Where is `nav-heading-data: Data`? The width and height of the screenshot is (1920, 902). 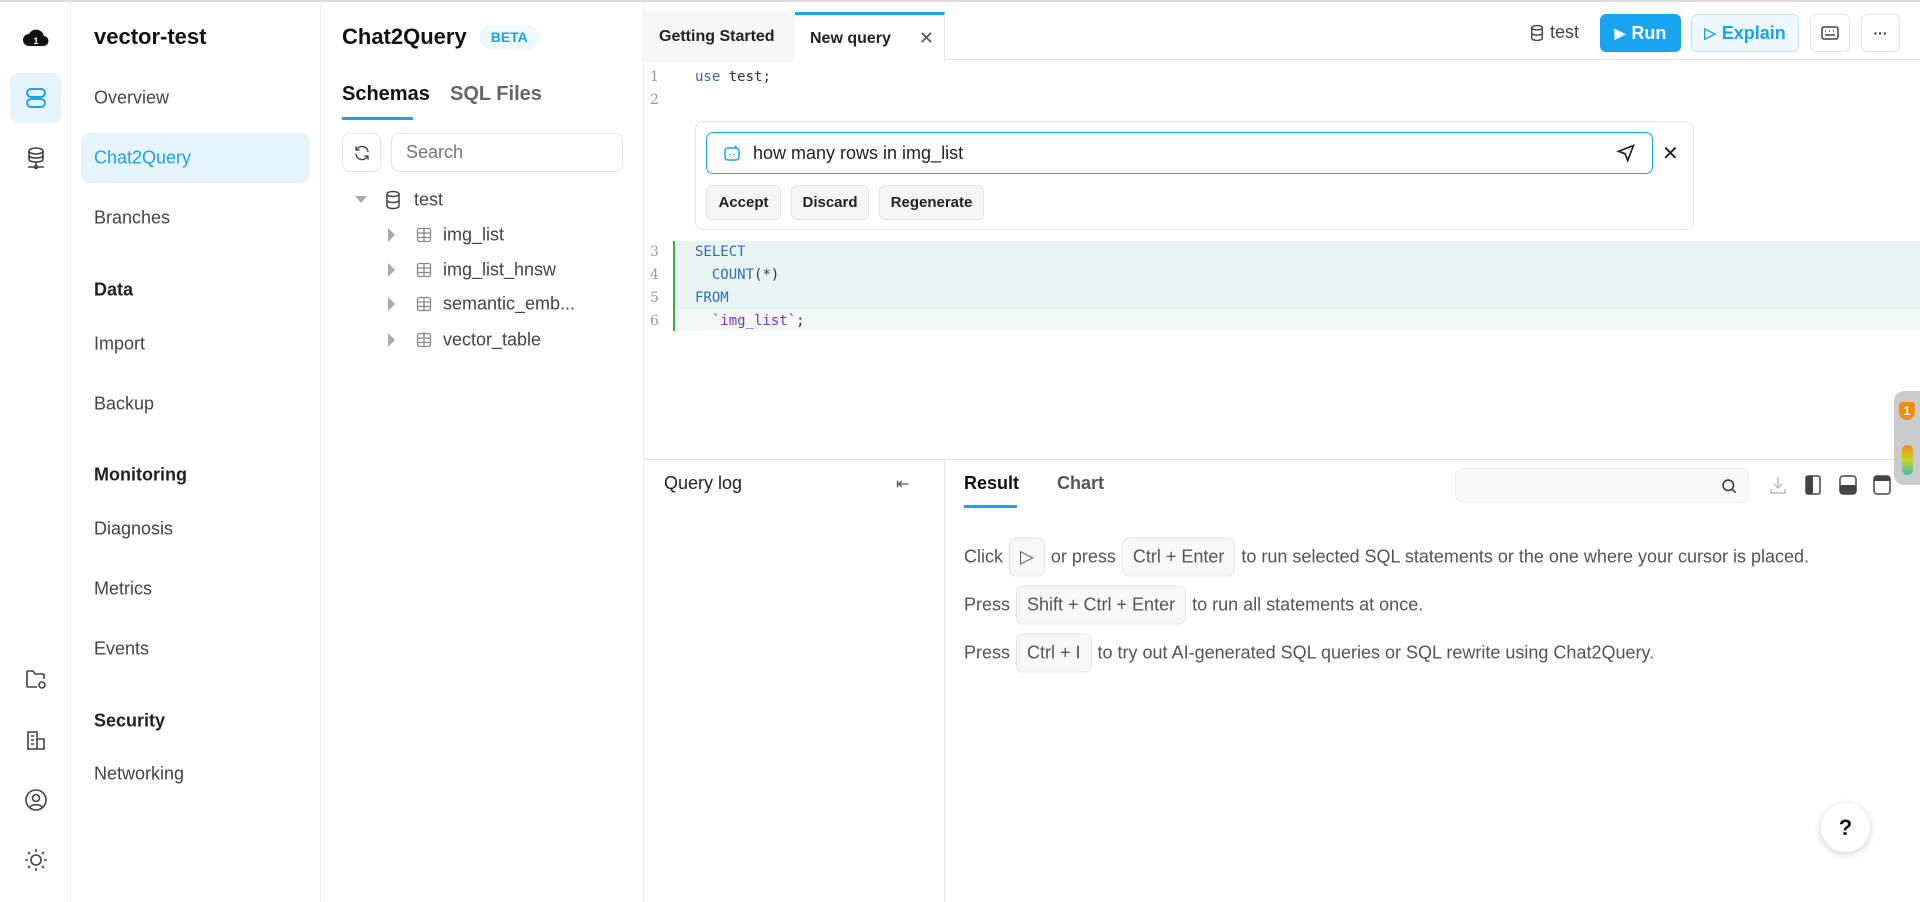
nav-heading-data: Data is located at coordinates (114, 289).